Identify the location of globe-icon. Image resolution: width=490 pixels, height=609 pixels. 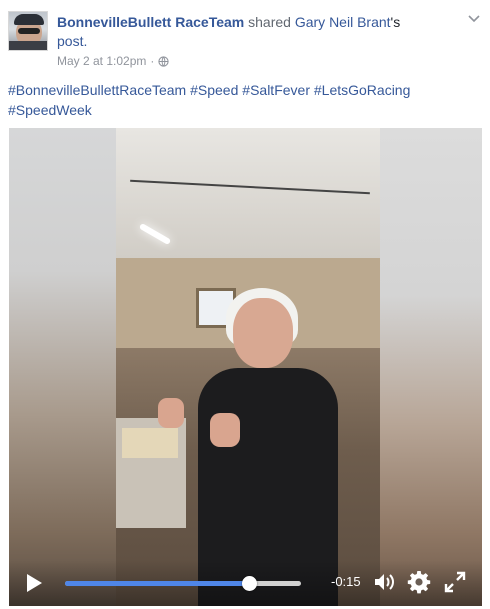
(164, 61).